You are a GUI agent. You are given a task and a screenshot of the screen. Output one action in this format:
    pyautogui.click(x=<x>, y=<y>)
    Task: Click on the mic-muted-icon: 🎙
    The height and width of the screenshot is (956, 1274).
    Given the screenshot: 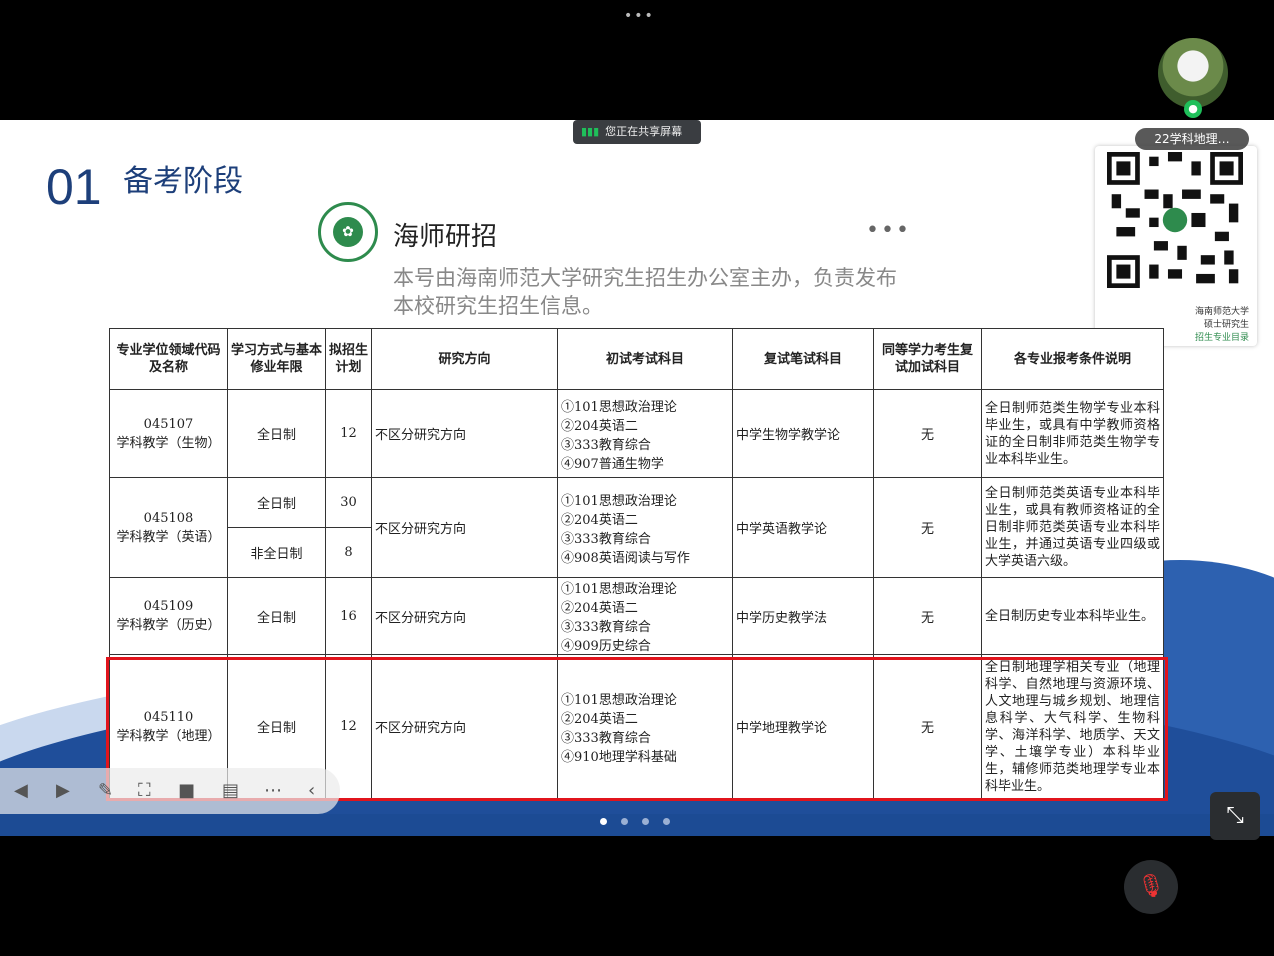 What is the action you would take?
    pyautogui.click(x=1151, y=887)
    